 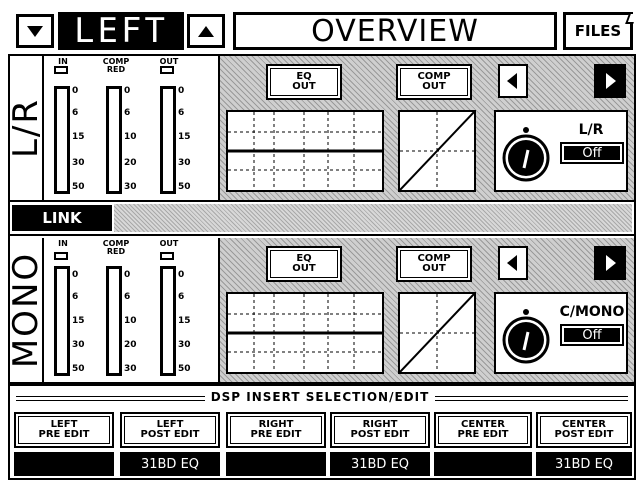 I want to click on dsp-value-center-post: 31BD EQ, so click(x=584, y=464).